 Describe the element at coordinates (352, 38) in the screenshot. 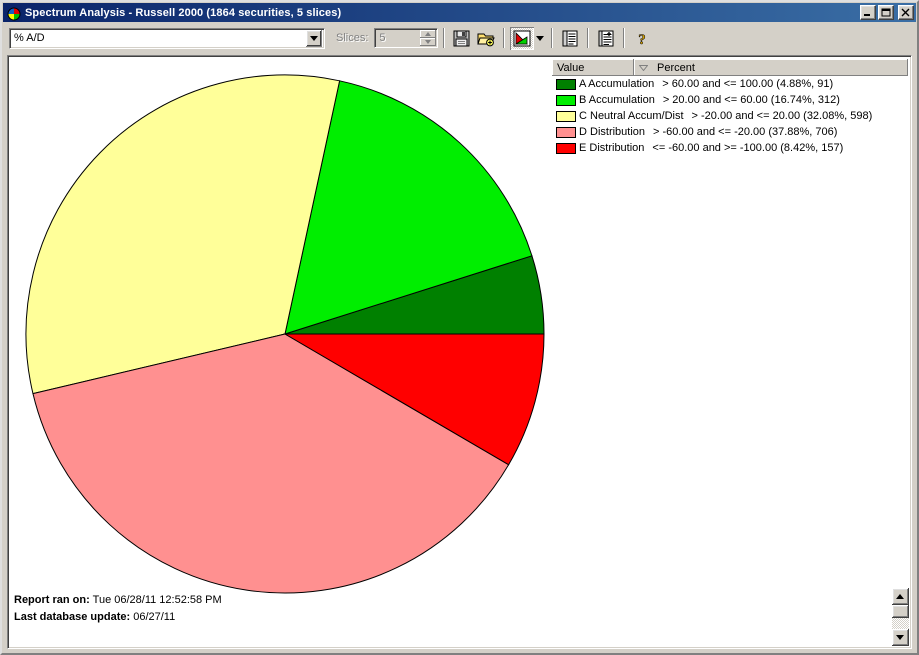

I see `slices-label: Slices:` at that location.